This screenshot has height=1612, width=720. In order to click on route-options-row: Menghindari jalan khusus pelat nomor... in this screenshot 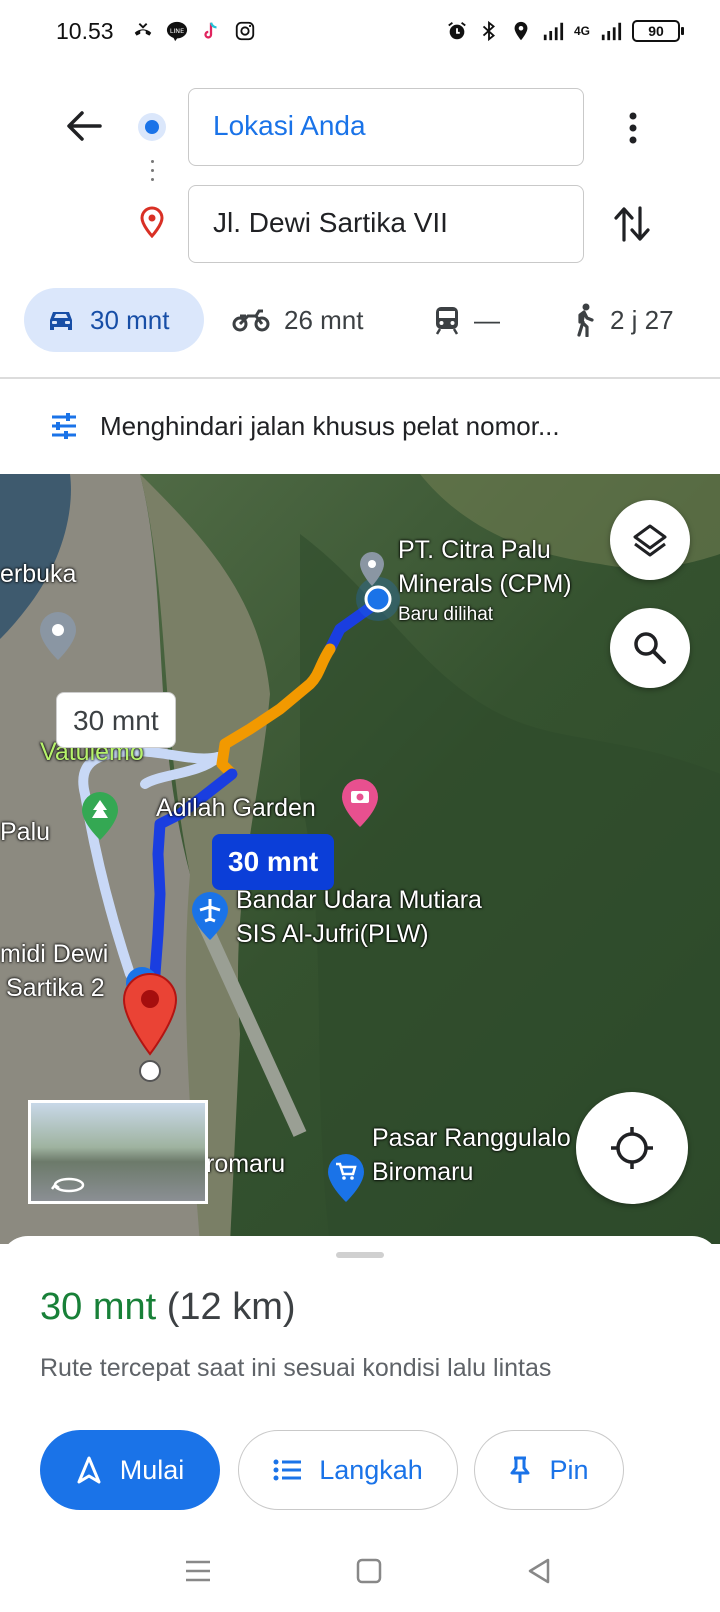, I will do `click(305, 426)`.